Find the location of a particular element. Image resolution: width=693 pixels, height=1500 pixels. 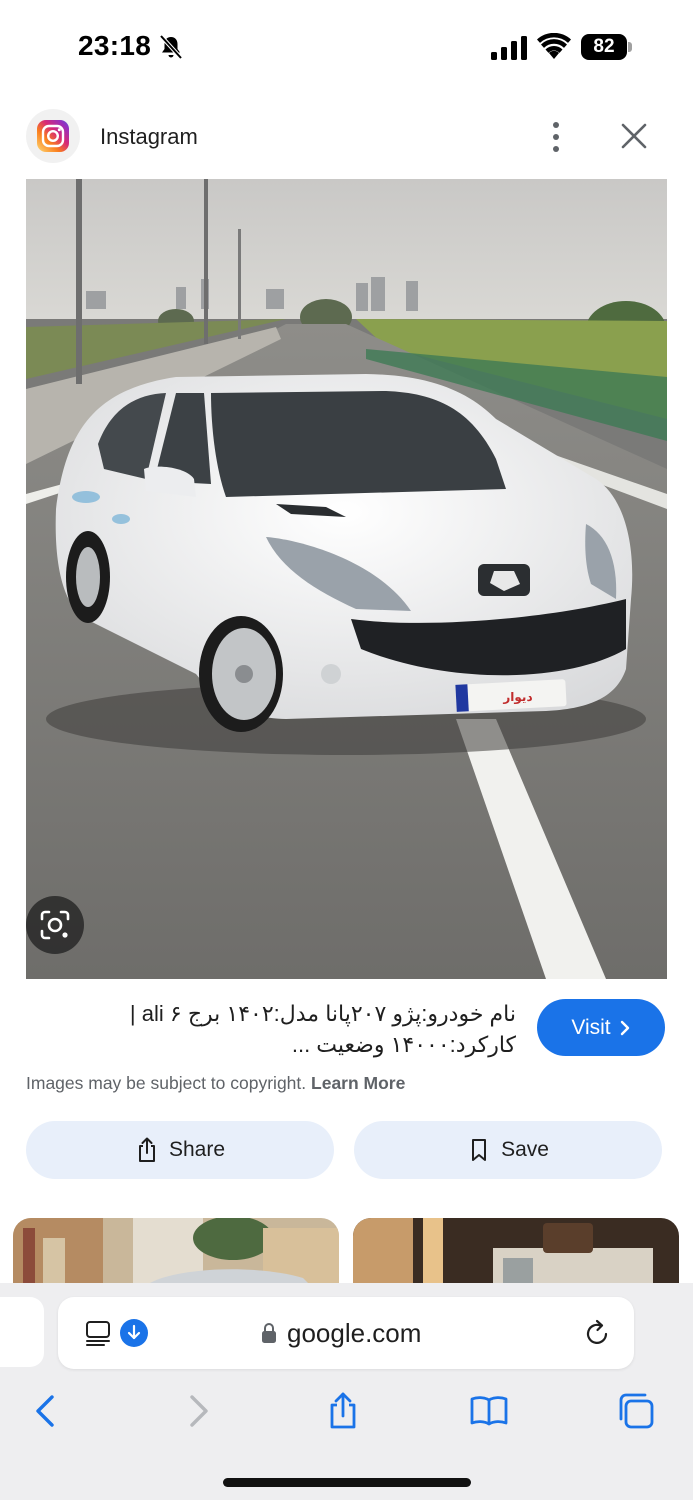

learn-more-link: Learn More is located at coordinates (358, 1083).